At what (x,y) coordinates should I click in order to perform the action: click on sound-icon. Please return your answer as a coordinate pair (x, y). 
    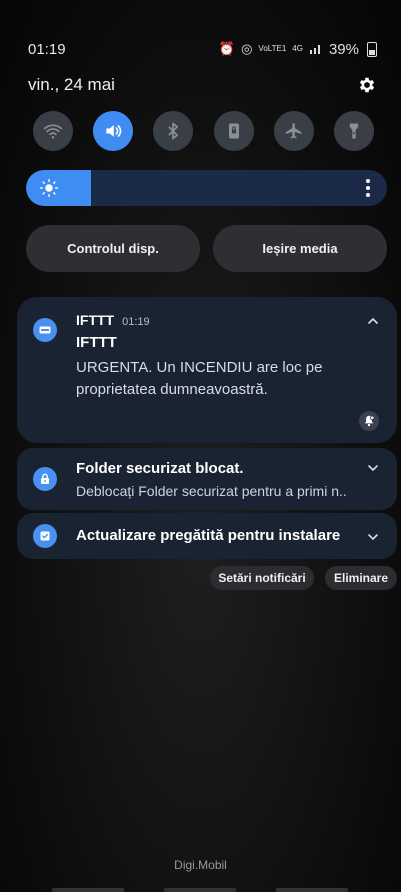
    Looking at the image, I should click on (114, 131).